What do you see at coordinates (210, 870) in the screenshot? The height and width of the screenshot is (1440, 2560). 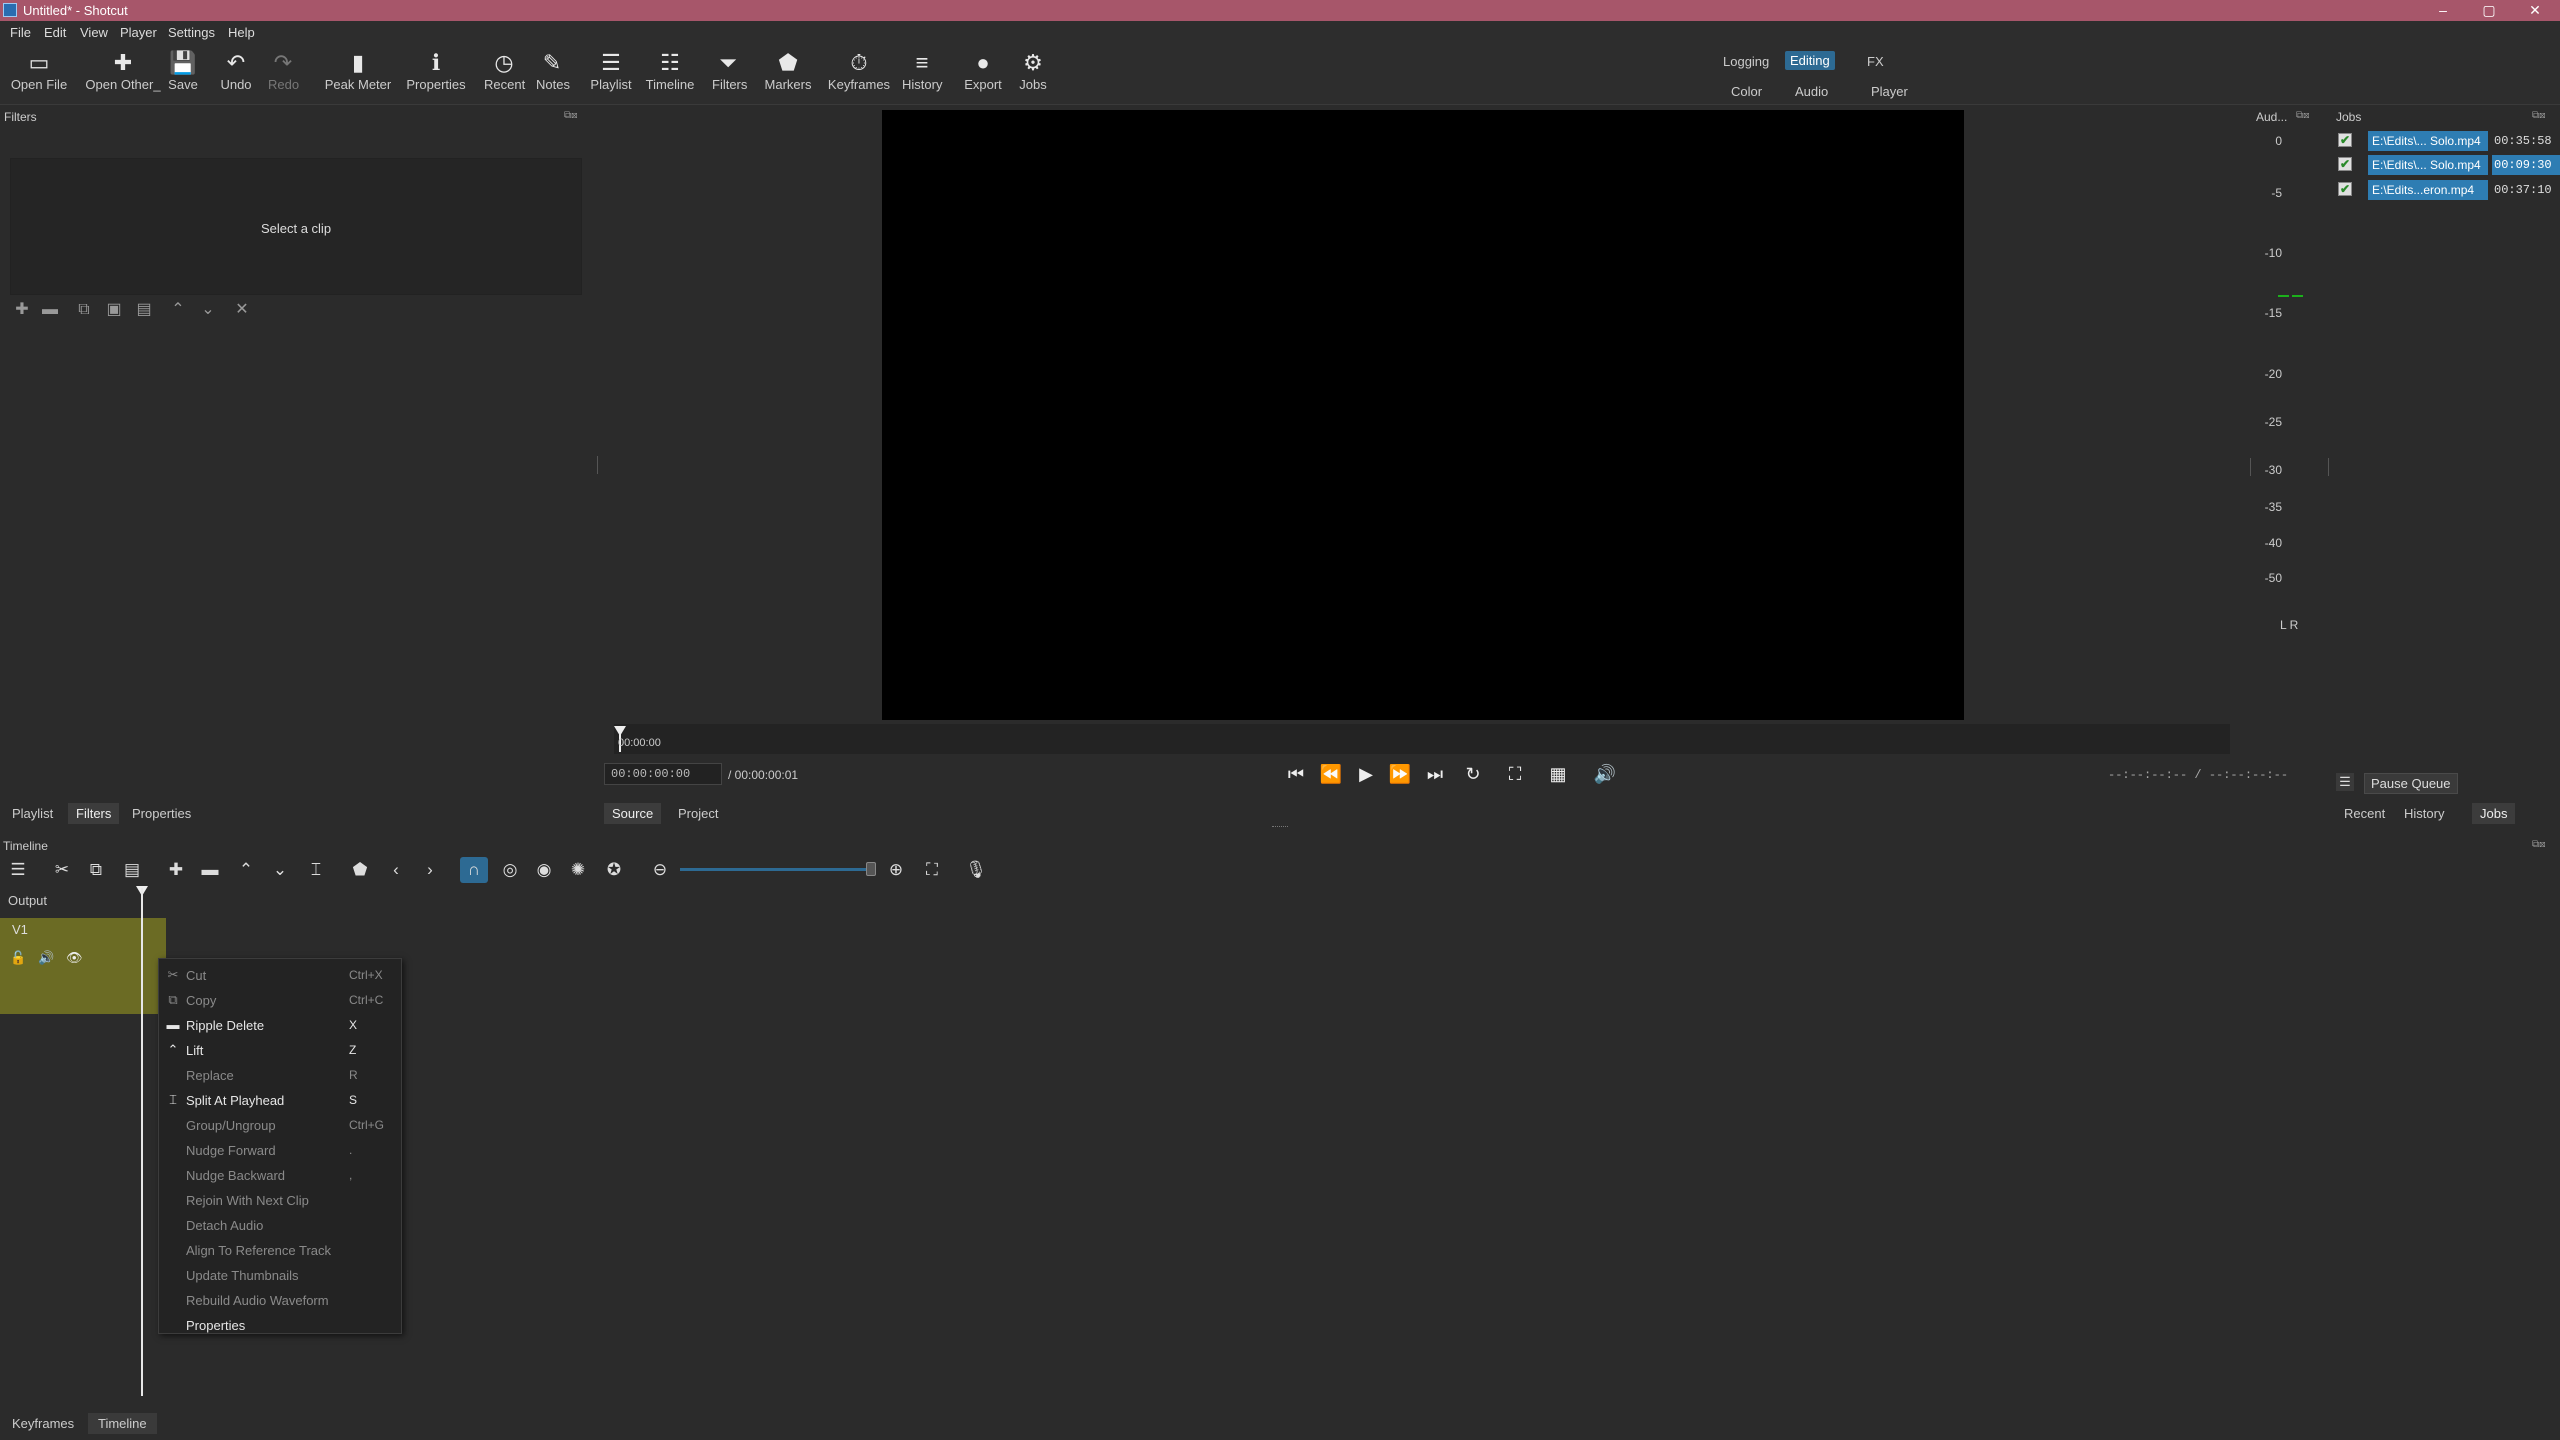 I see `ripple-delete-icon: ▬` at bounding box center [210, 870].